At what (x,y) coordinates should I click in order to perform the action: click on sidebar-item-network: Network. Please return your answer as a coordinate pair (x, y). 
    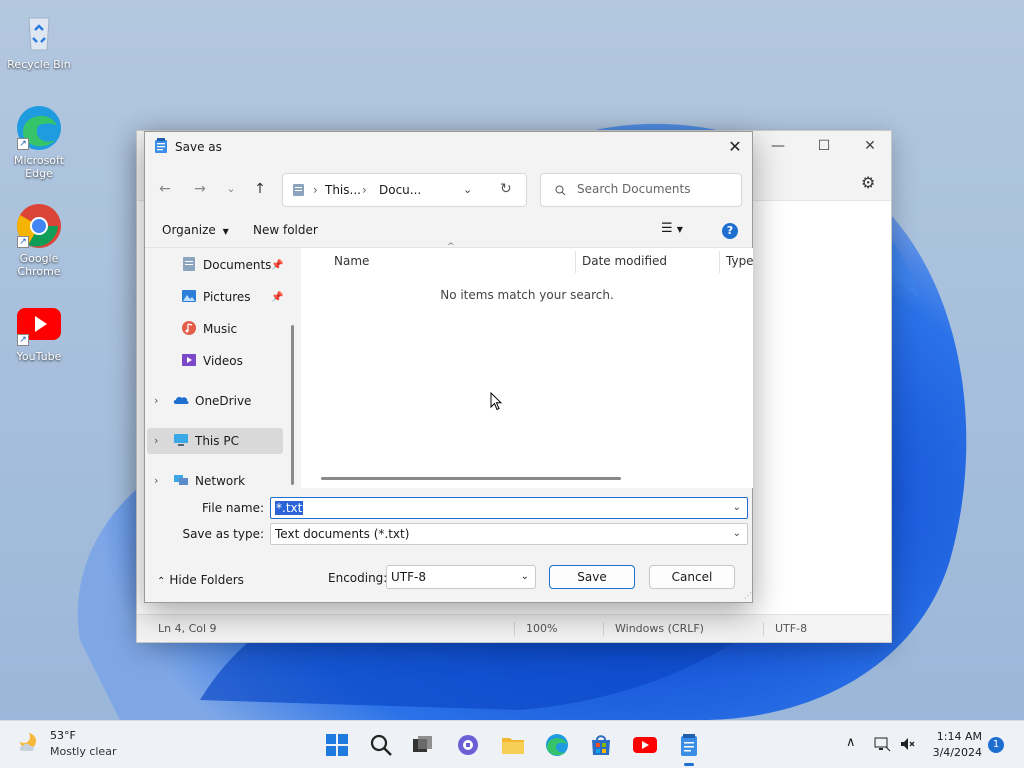
    Looking at the image, I should click on (232, 478).